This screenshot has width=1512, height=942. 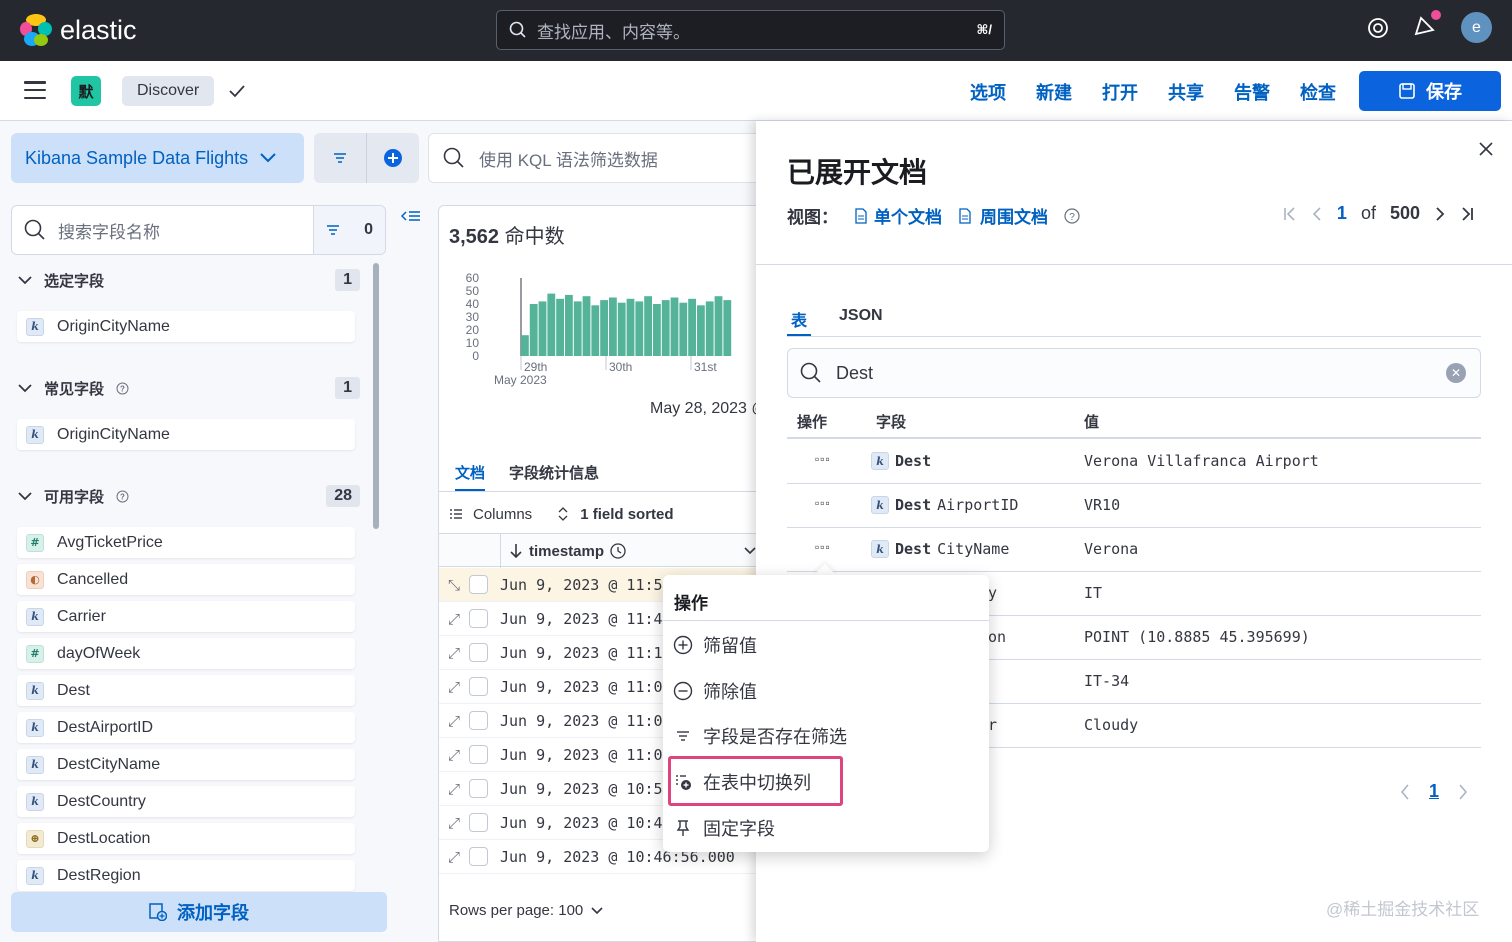 I want to click on field-item-dayofweek: # dayOfWeek, so click(x=186, y=653).